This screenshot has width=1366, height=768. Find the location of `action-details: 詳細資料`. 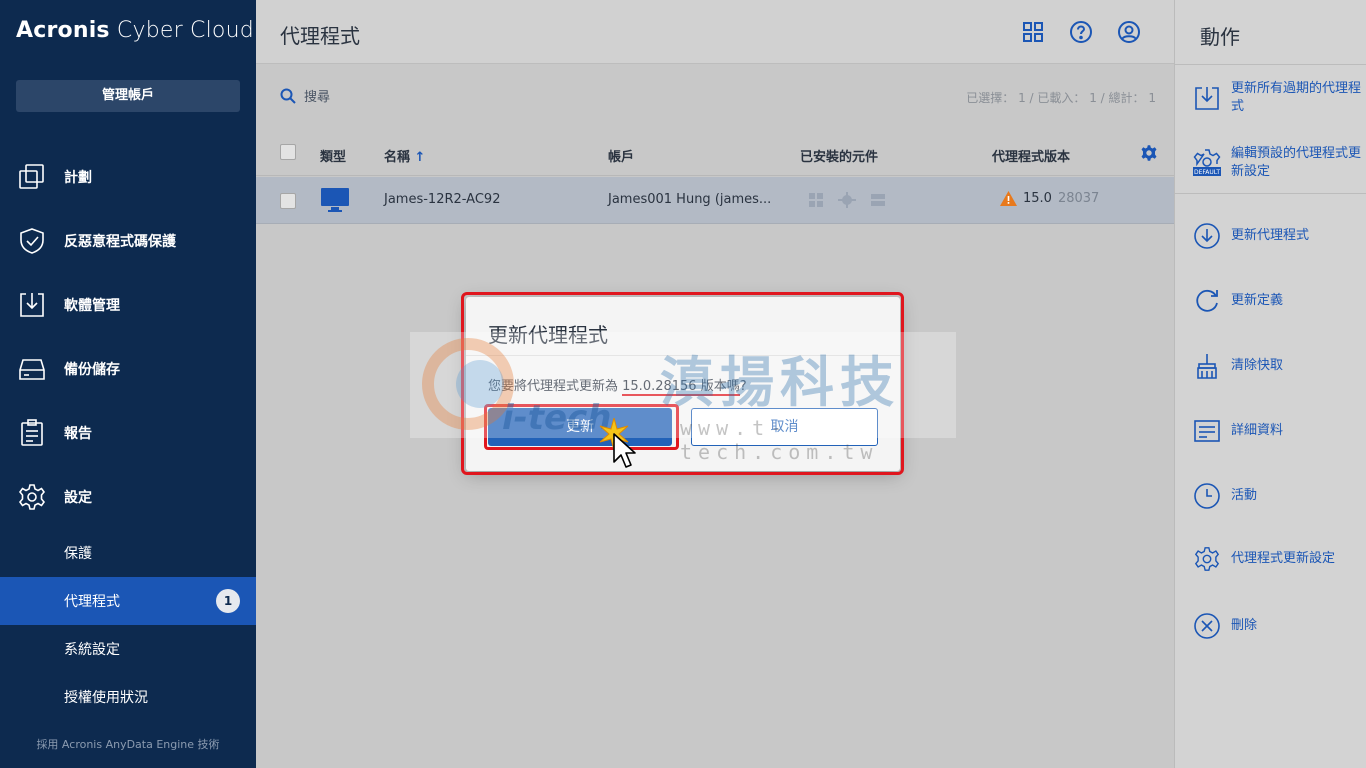

action-details: 詳細資料 is located at coordinates (1276, 431).